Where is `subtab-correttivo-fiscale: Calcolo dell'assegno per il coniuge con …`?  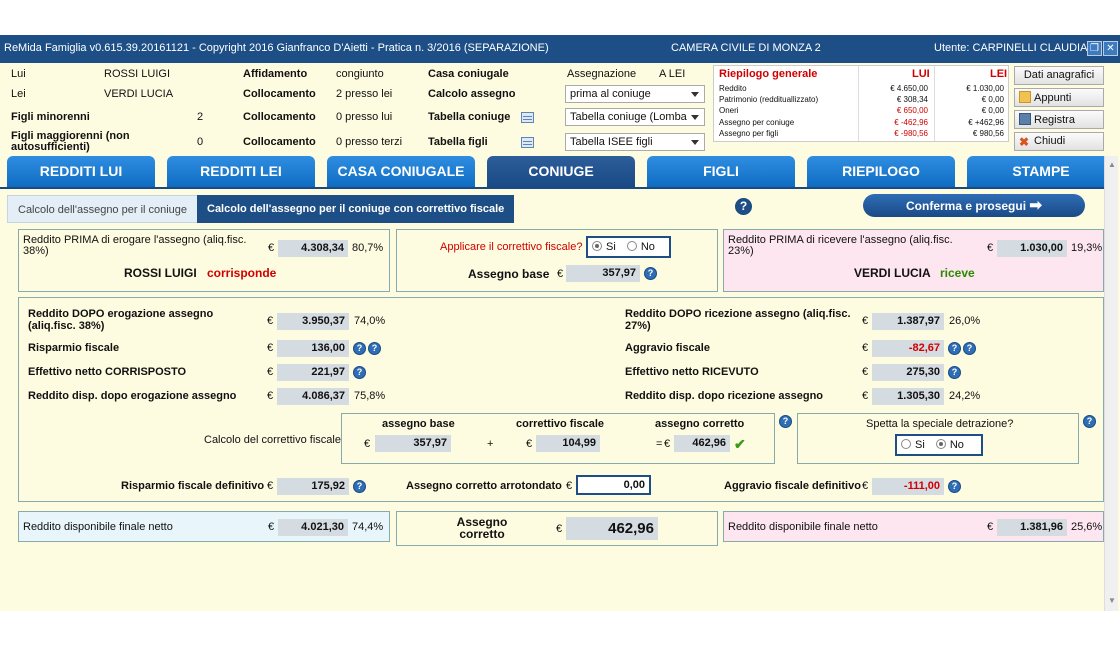 subtab-correttivo-fiscale: Calcolo dell'assegno per il coniuge con … is located at coordinates (356, 209).